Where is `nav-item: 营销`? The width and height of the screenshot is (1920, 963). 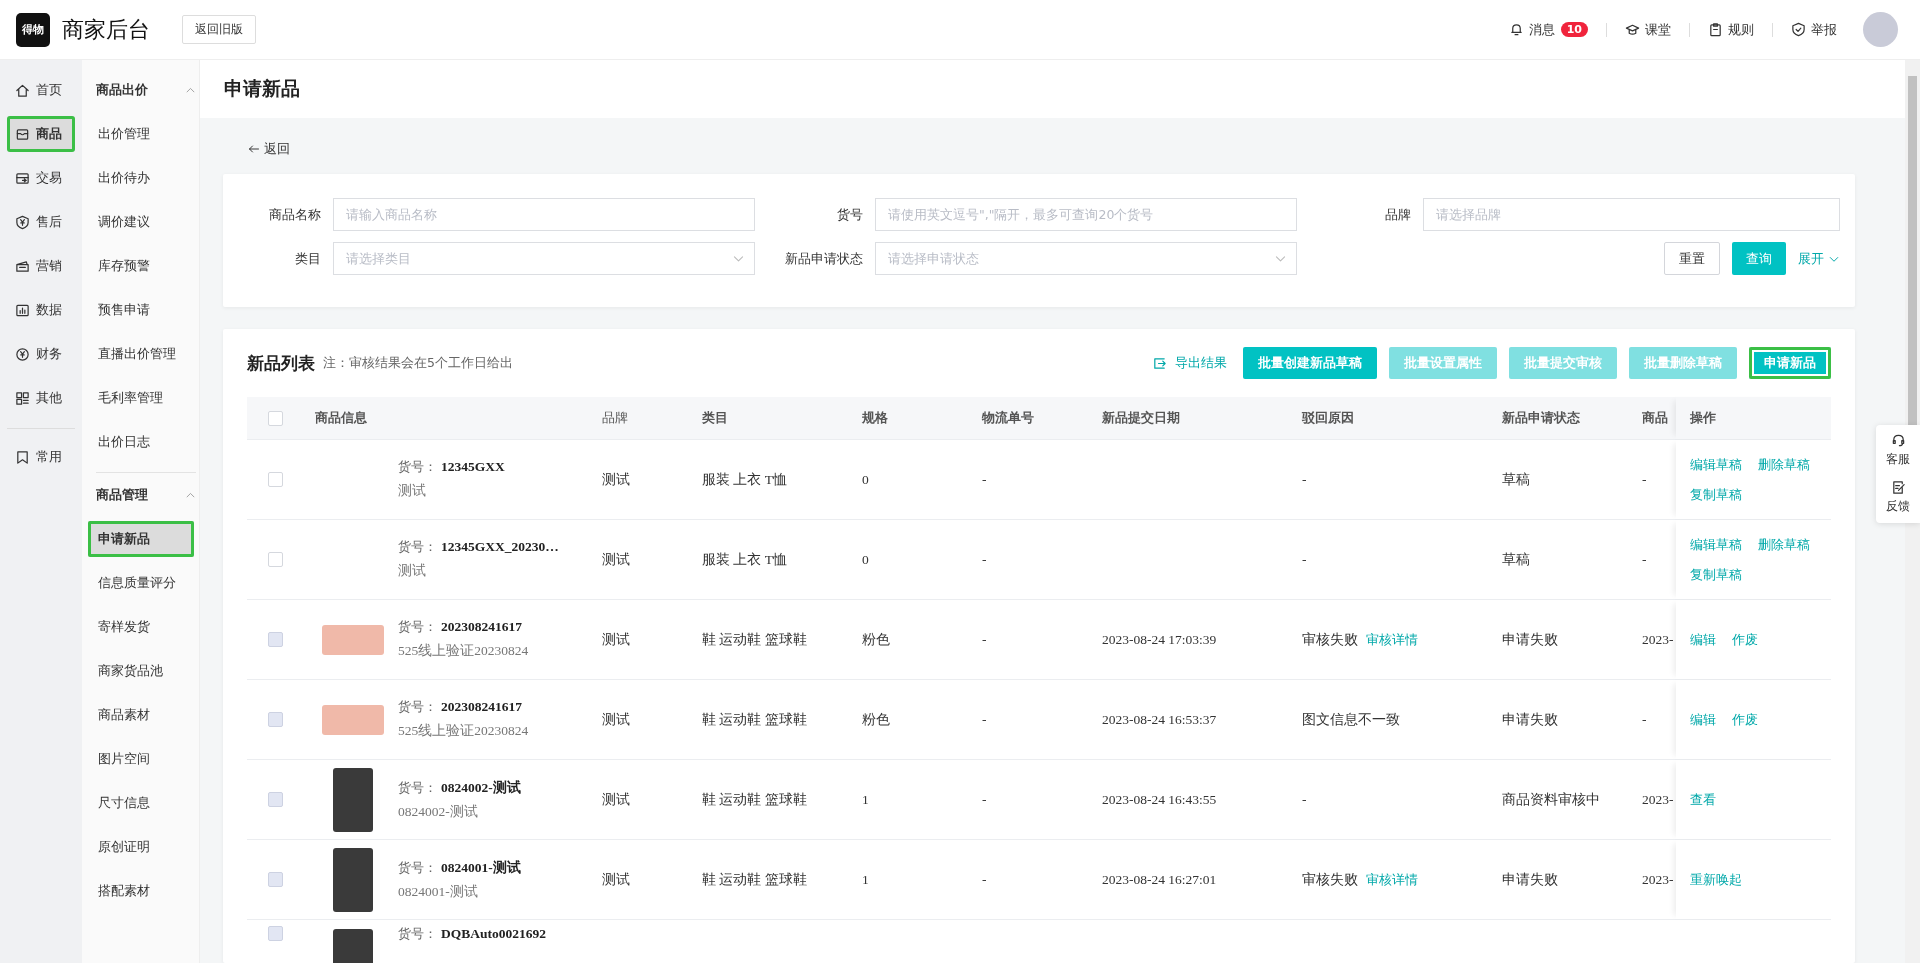 nav-item: 营销 is located at coordinates (41, 266).